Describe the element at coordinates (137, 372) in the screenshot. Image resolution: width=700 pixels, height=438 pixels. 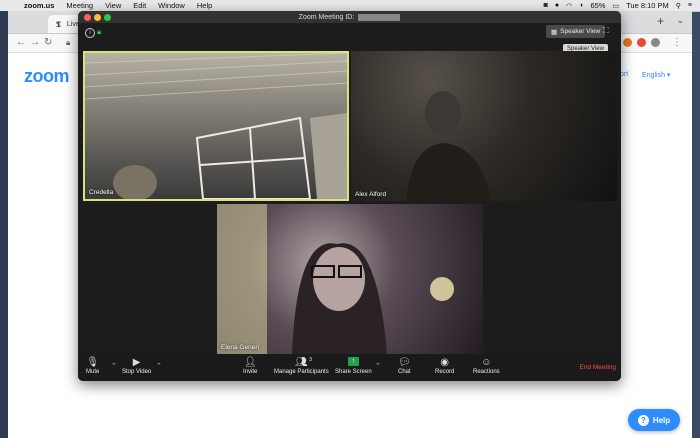
I see `stop-video-label: Stop Video` at that location.